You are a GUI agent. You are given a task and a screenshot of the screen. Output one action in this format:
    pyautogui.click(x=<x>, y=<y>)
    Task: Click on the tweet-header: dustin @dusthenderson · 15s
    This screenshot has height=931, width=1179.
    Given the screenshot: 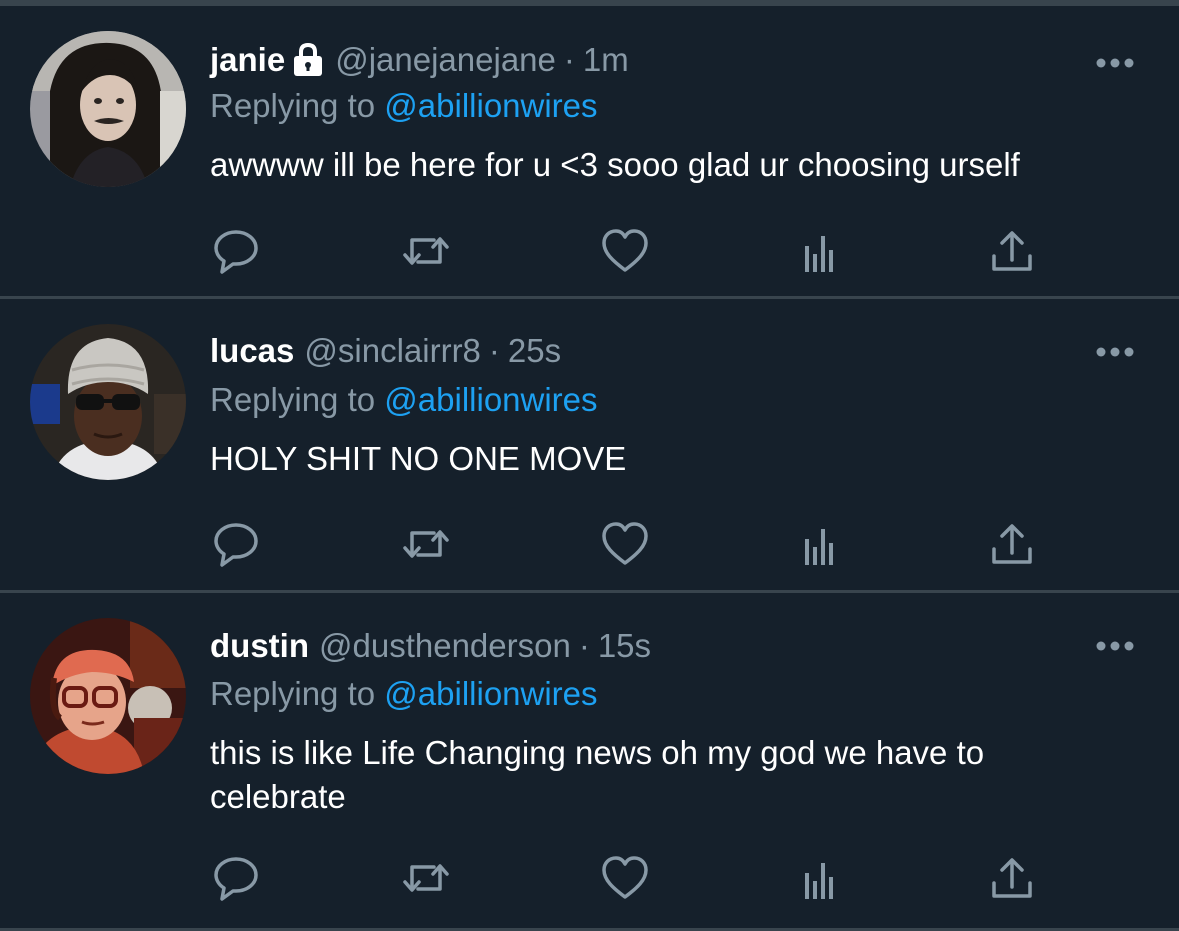 What is the action you would take?
    pyautogui.click(x=430, y=646)
    